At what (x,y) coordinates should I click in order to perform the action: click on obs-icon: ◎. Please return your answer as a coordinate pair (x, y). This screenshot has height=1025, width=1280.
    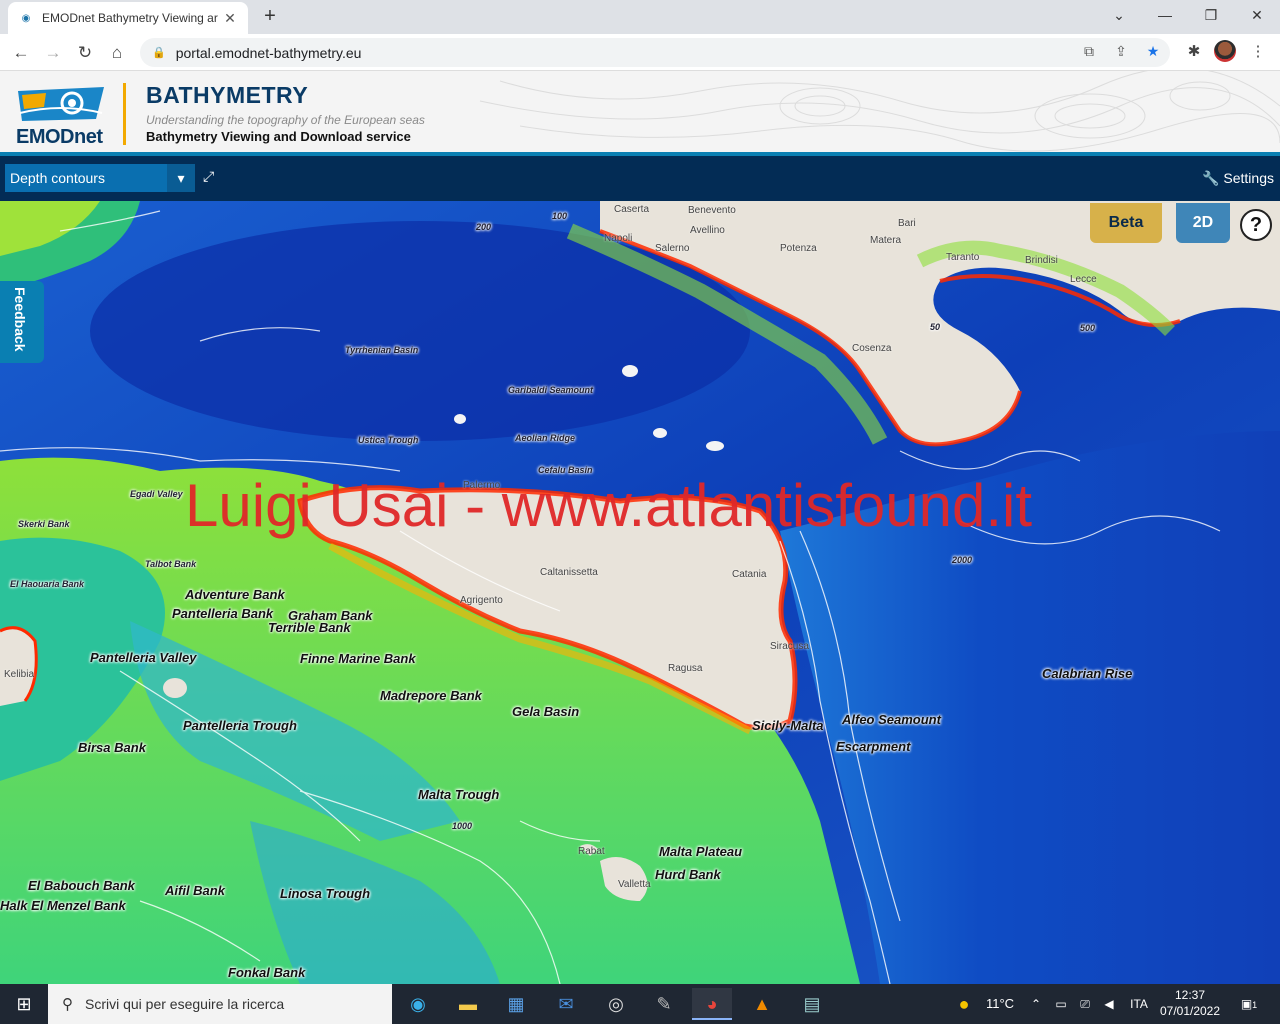
    Looking at the image, I should click on (616, 1004).